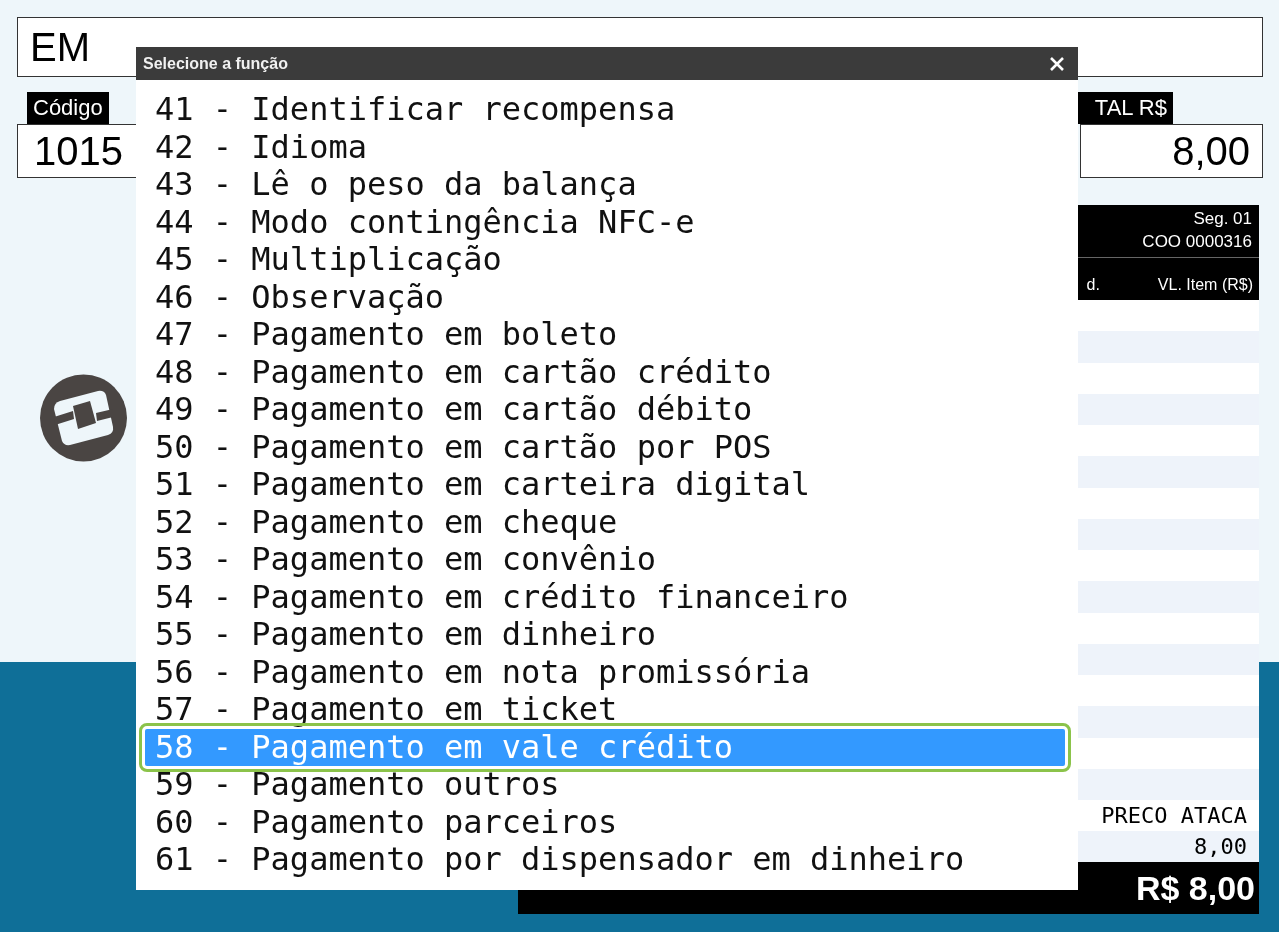 This screenshot has height=932, width=1279. Describe the element at coordinates (605, 335) in the screenshot. I see `function-item: 47 - Pagamento em boleto` at that location.